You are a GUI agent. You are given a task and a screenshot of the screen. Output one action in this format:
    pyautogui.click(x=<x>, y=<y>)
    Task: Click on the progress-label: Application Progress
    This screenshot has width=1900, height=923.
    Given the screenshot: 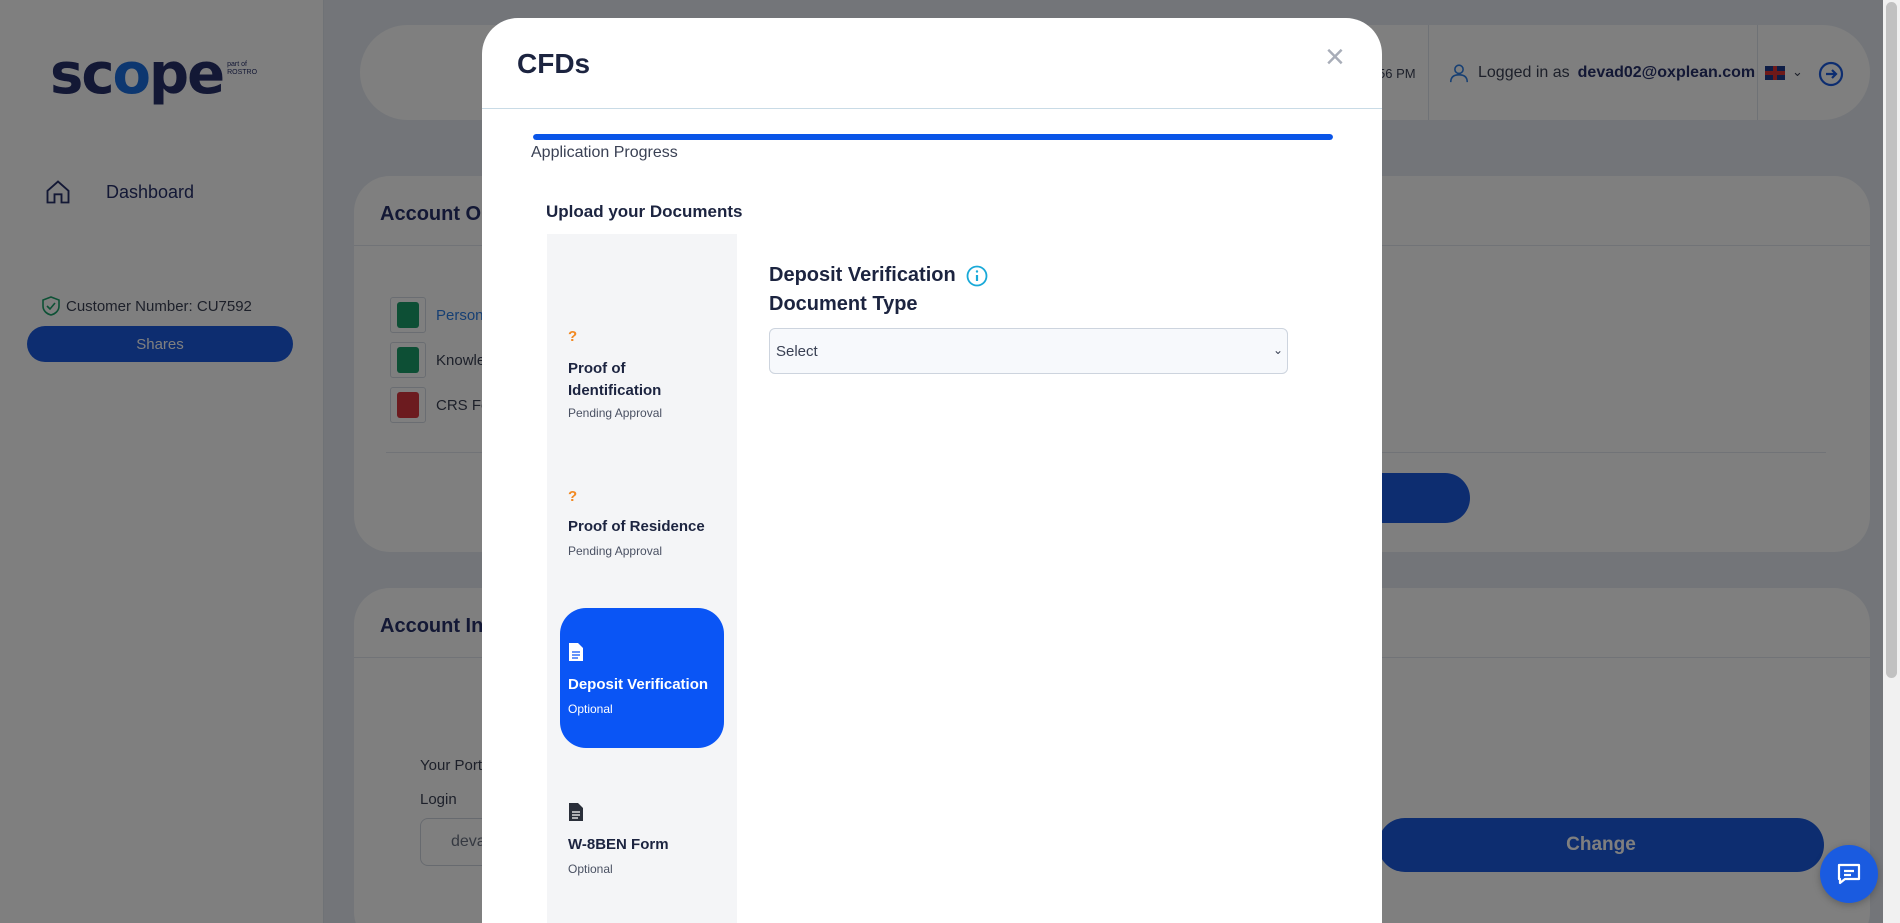 What is the action you would take?
    pyautogui.click(x=604, y=152)
    